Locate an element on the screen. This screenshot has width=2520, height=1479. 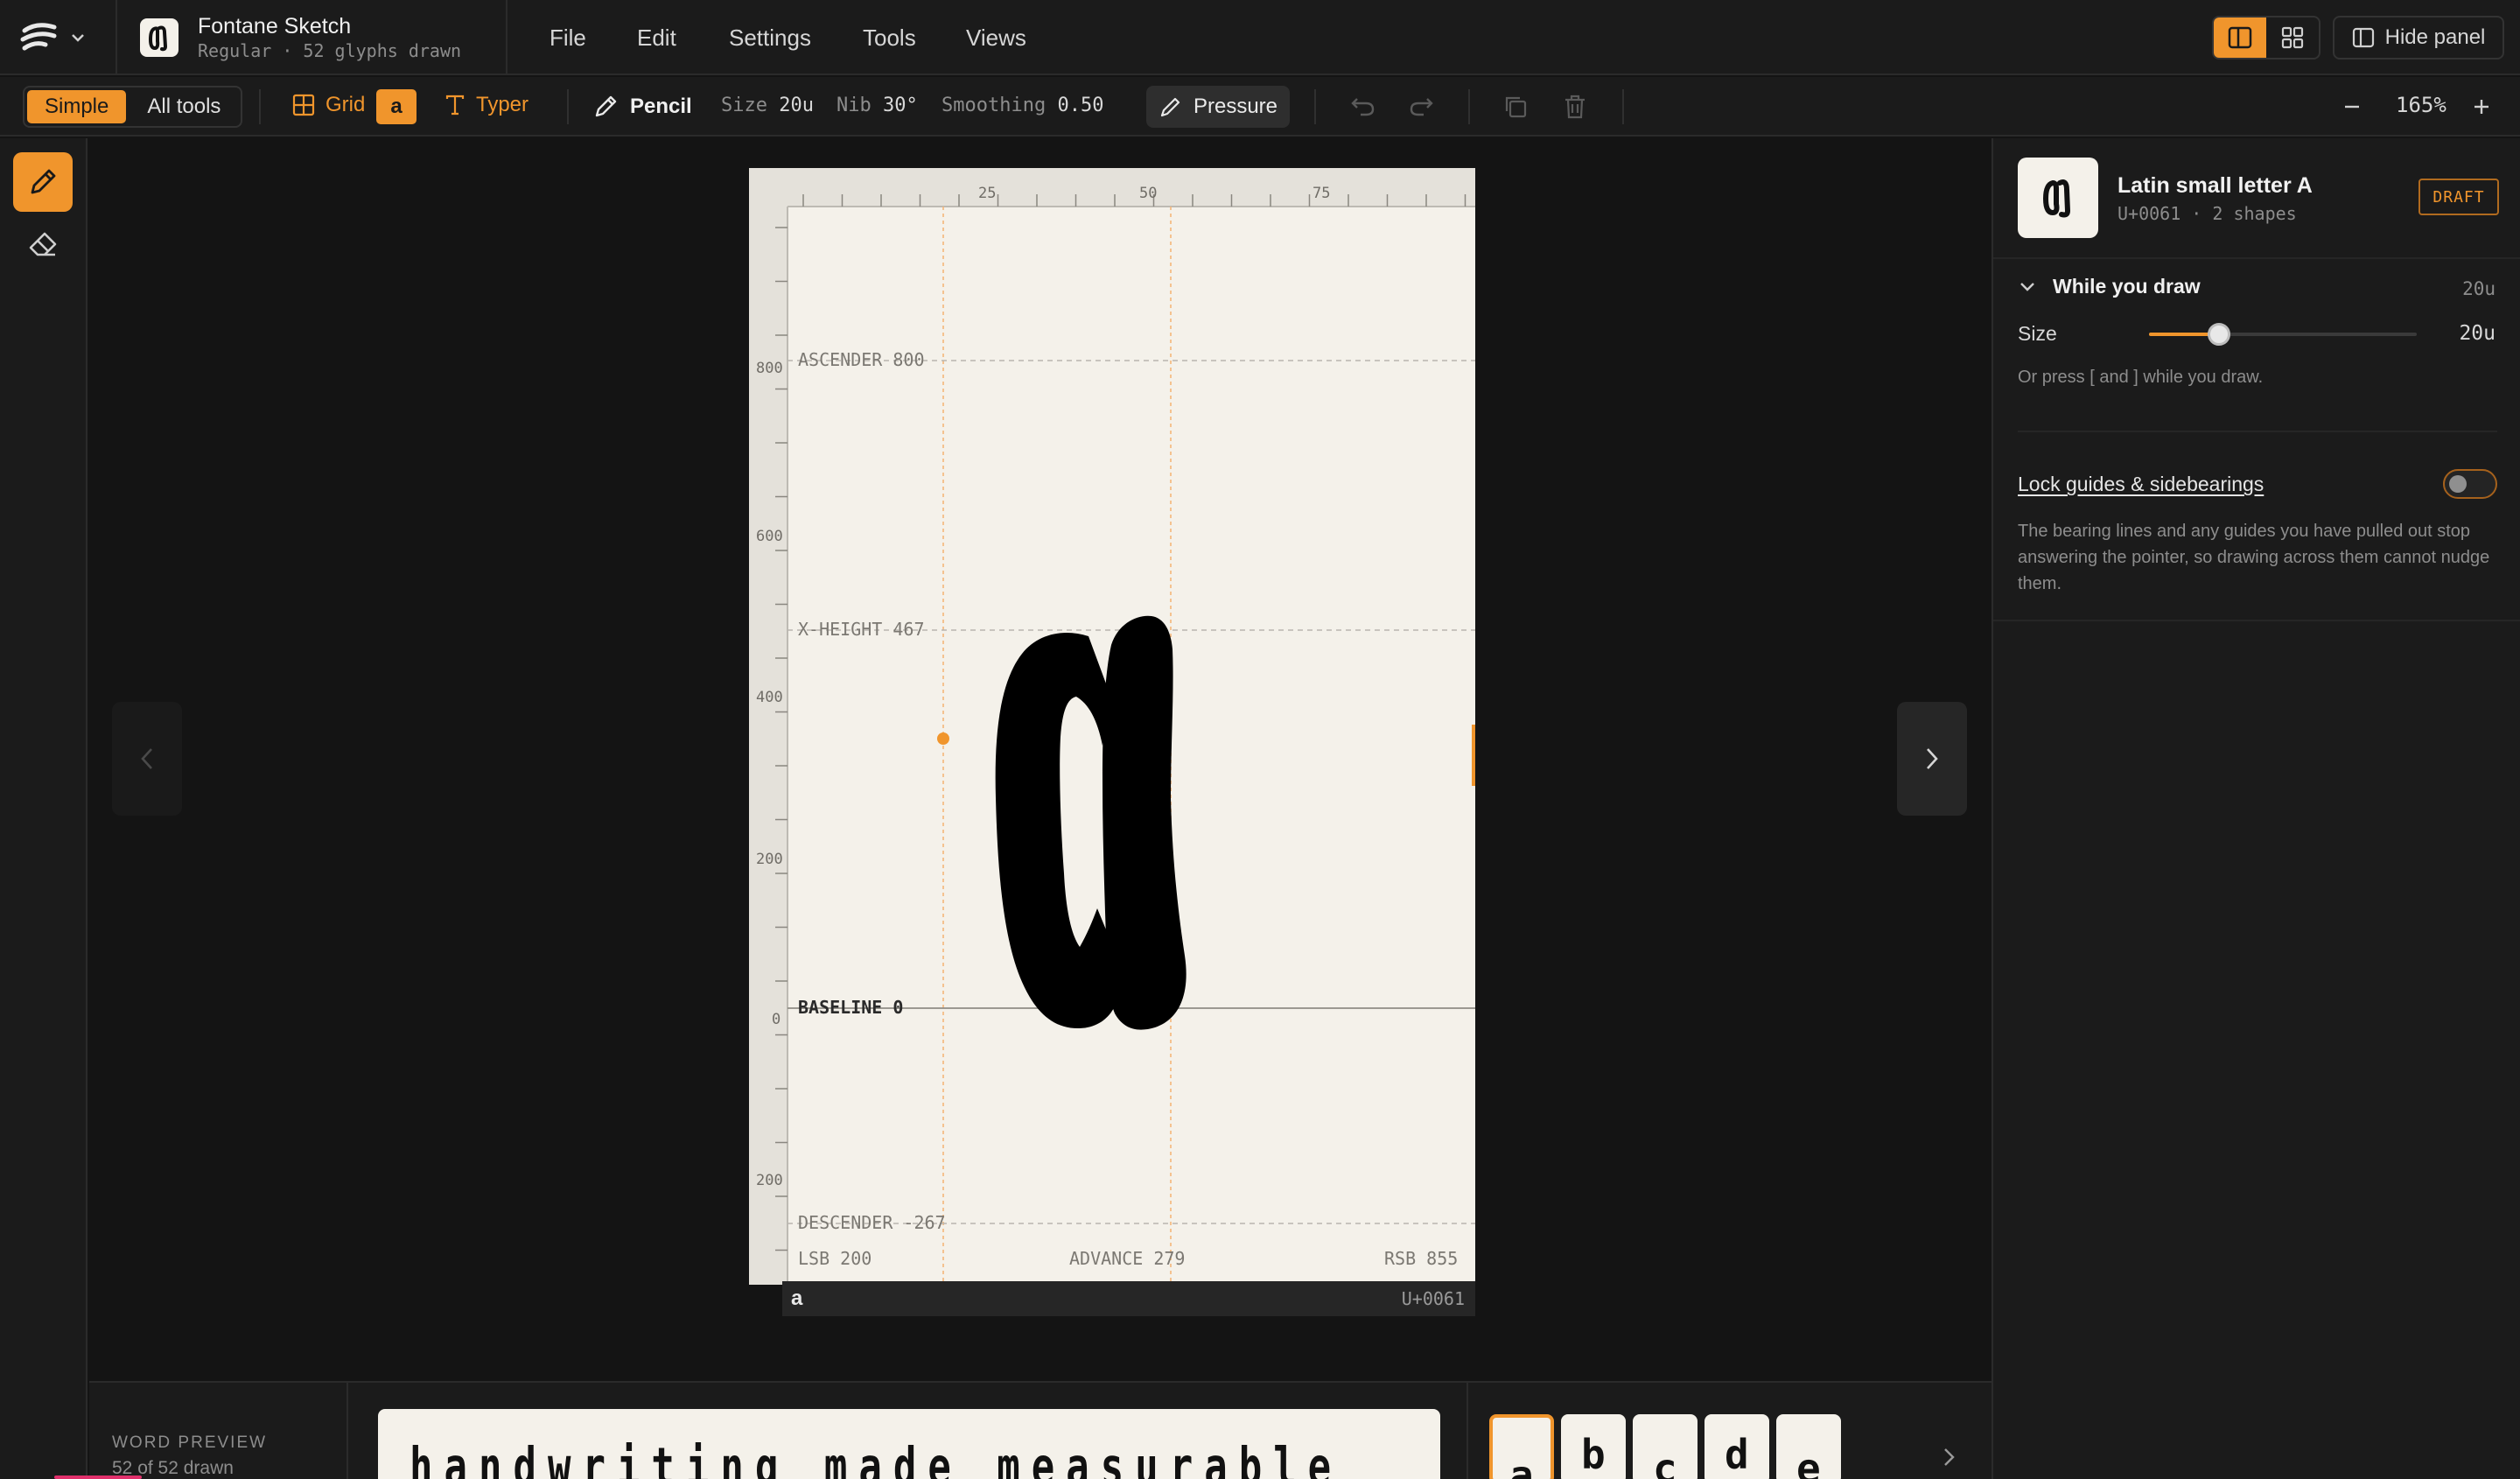
glyph-meta: U+0061 · 2 shapes is located at coordinates (2207, 214).